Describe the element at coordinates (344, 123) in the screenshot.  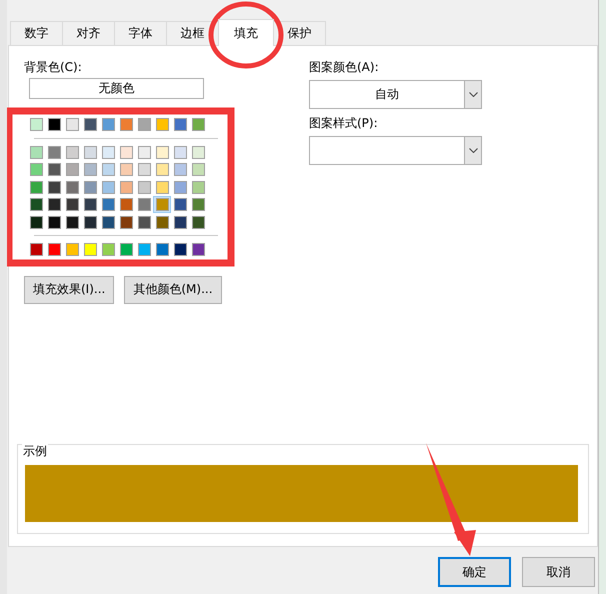
I see `pattern-style-label: 图案样式(P):` at that location.